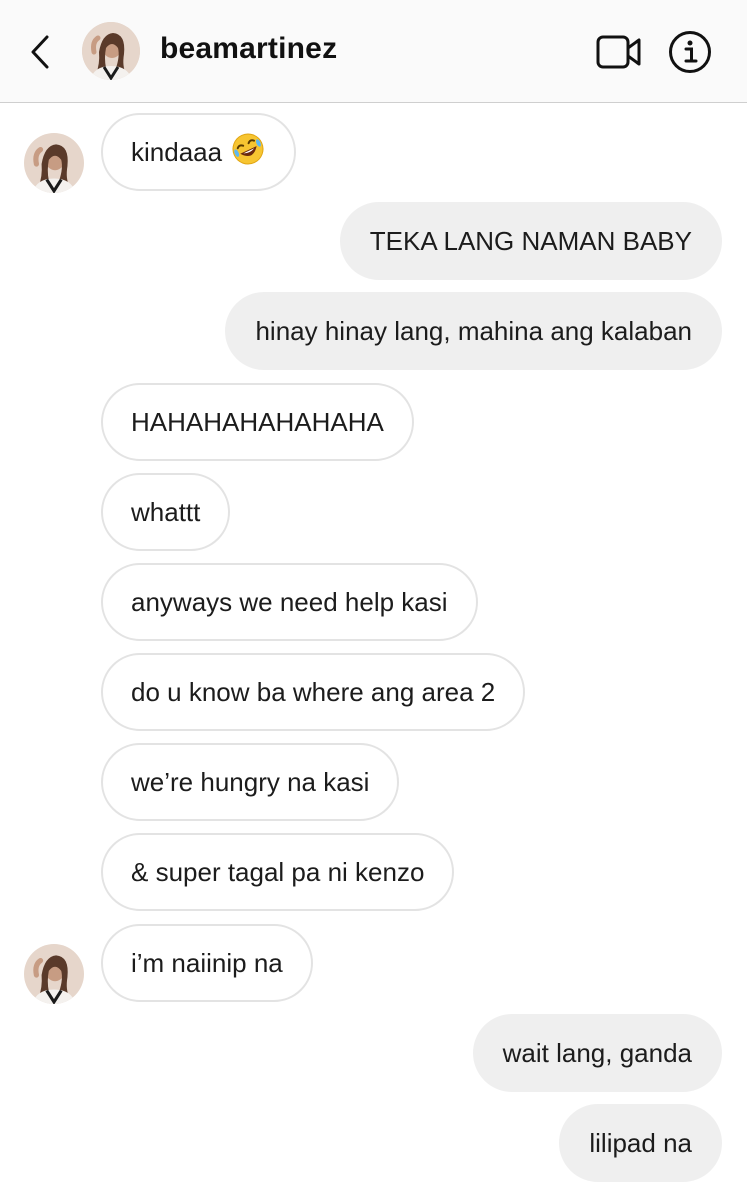  I want to click on message-bubble-incoming: kindaaa, so click(199, 152).